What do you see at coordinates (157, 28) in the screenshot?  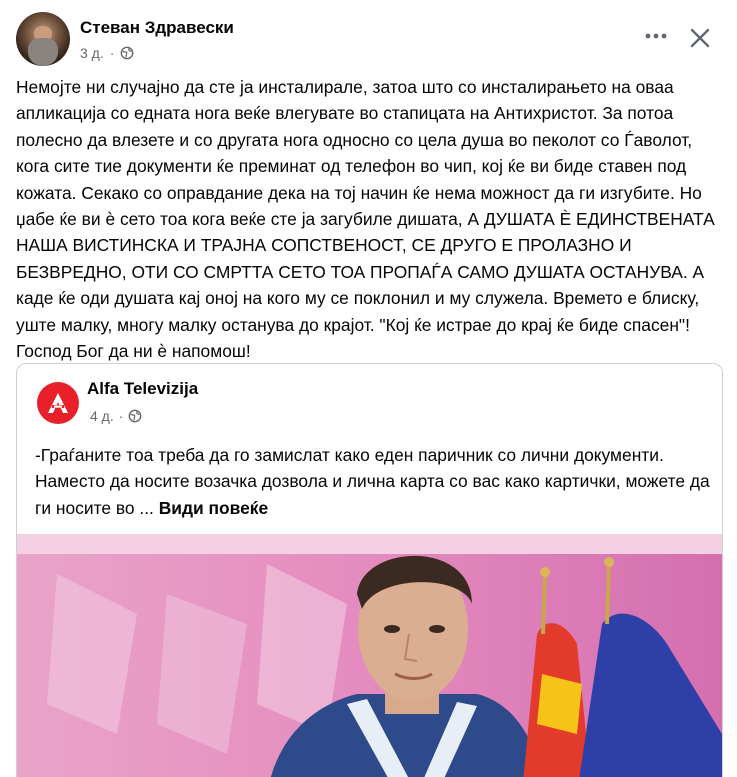 I see `author-name: Стеван Здравески` at bounding box center [157, 28].